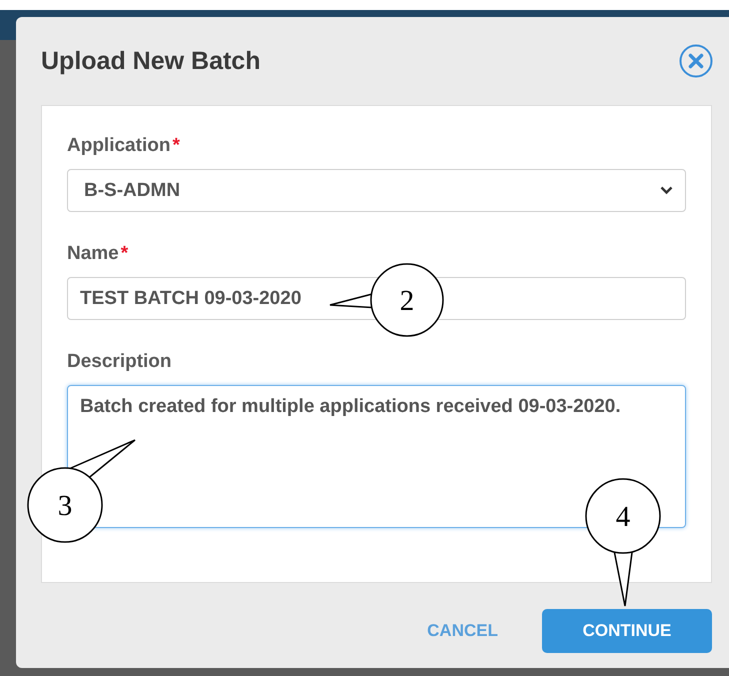  Describe the element at coordinates (666, 190) in the screenshot. I see `chevron-icon` at that location.